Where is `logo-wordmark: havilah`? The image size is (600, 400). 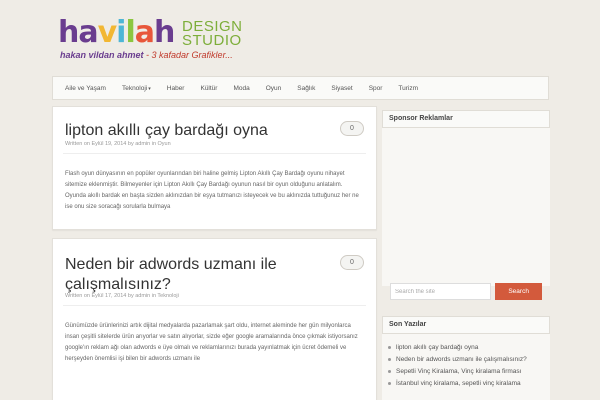 logo-wordmark: havilah is located at coordinates (116, 33).